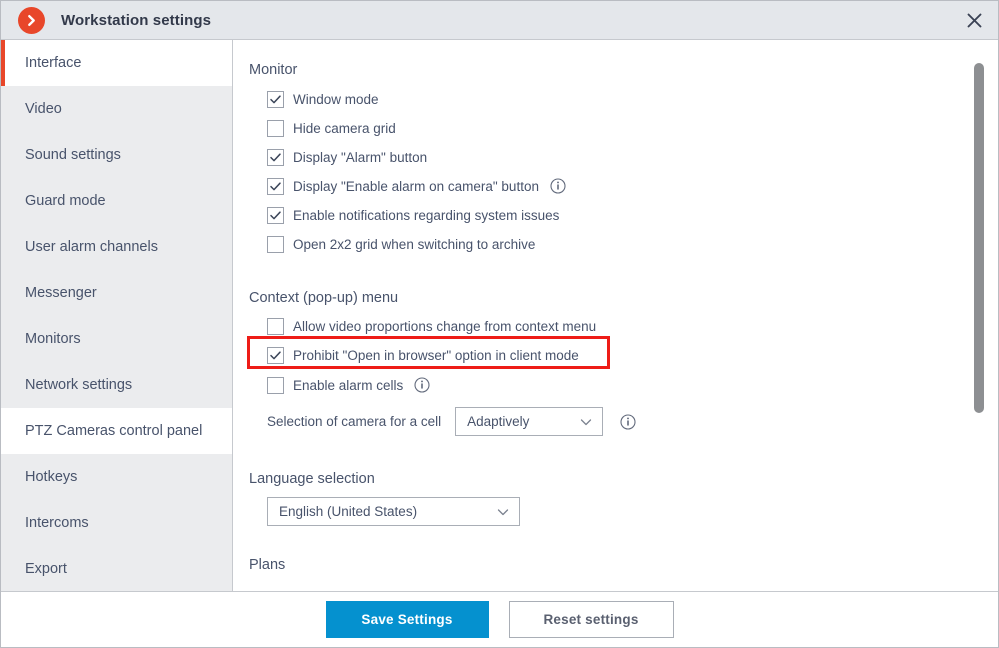 The width and height of the screenshot is (999, 648). I want to click on vertical-scrollbar-track, so click(979, 315).